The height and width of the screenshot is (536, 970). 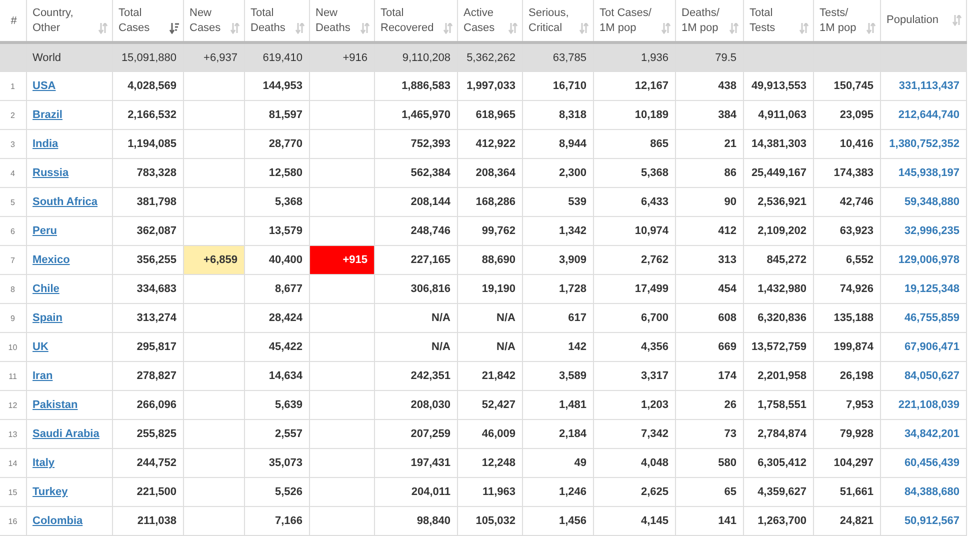 I want to click on table-cell: 105,032, so click(x=489, y=521).